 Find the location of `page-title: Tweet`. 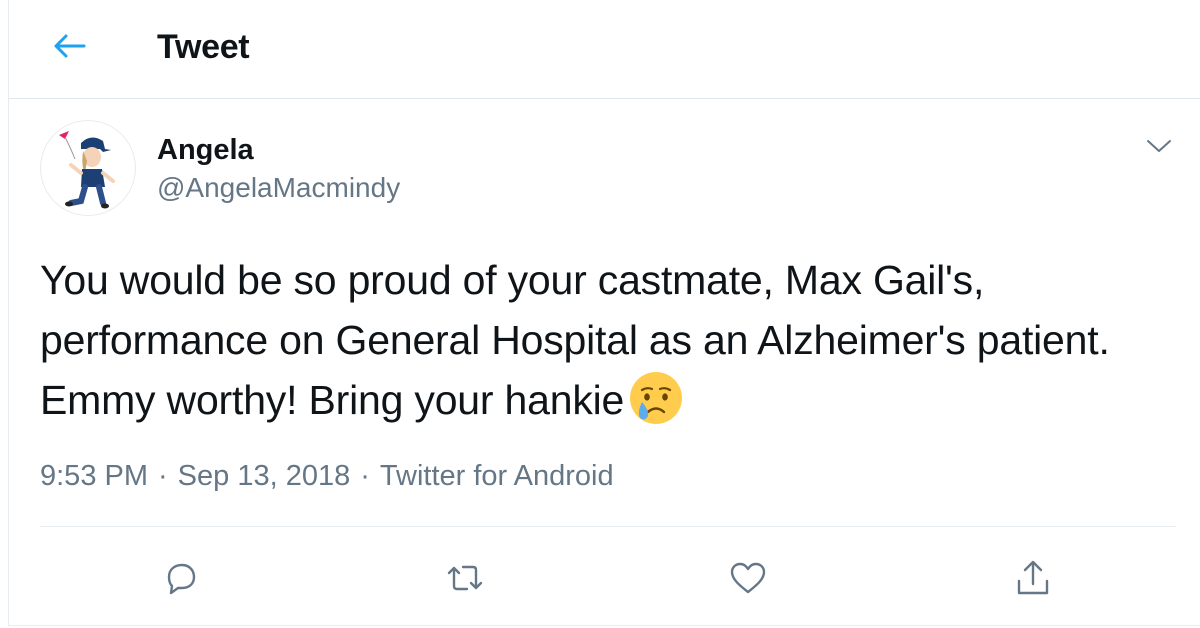

page-title: Tweet is located at coordinates (203, 47).